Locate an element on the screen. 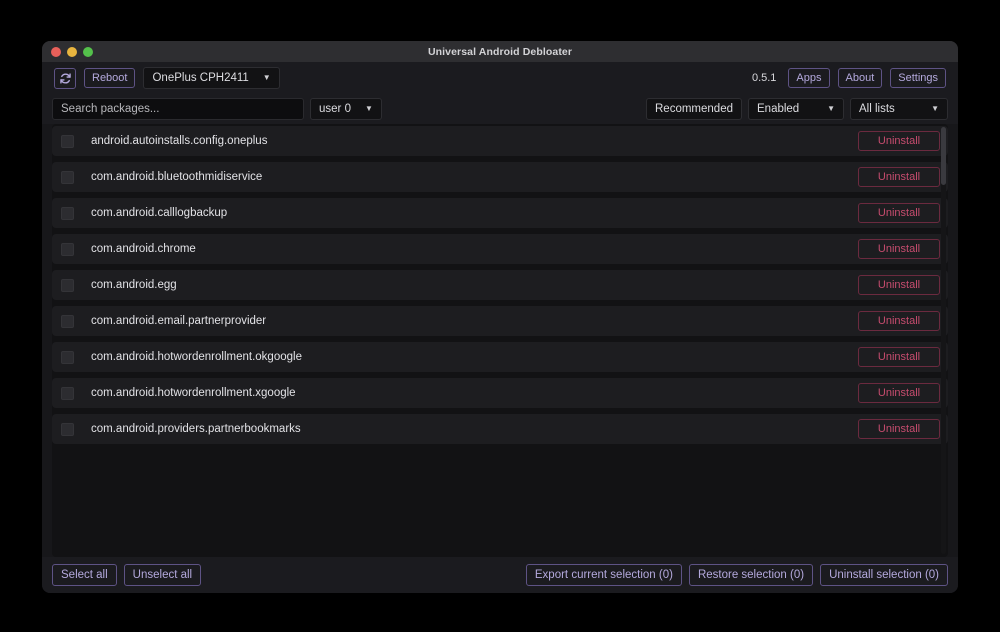  refresh-button is located at coordinates (65, 78).